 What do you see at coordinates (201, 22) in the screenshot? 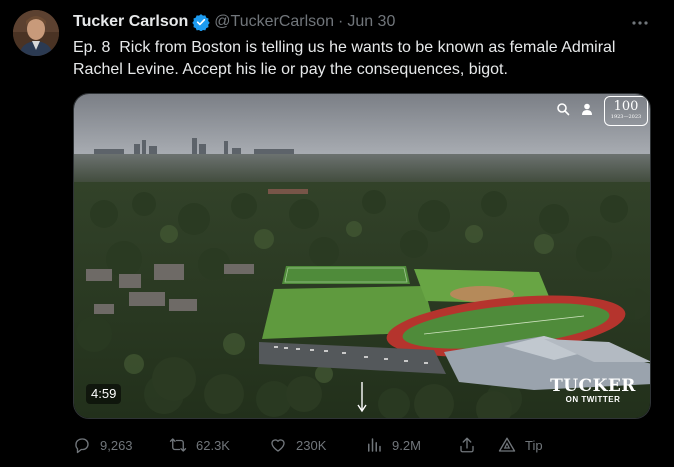
I see `verified-badge-icon` at bounding box center [201, 22].